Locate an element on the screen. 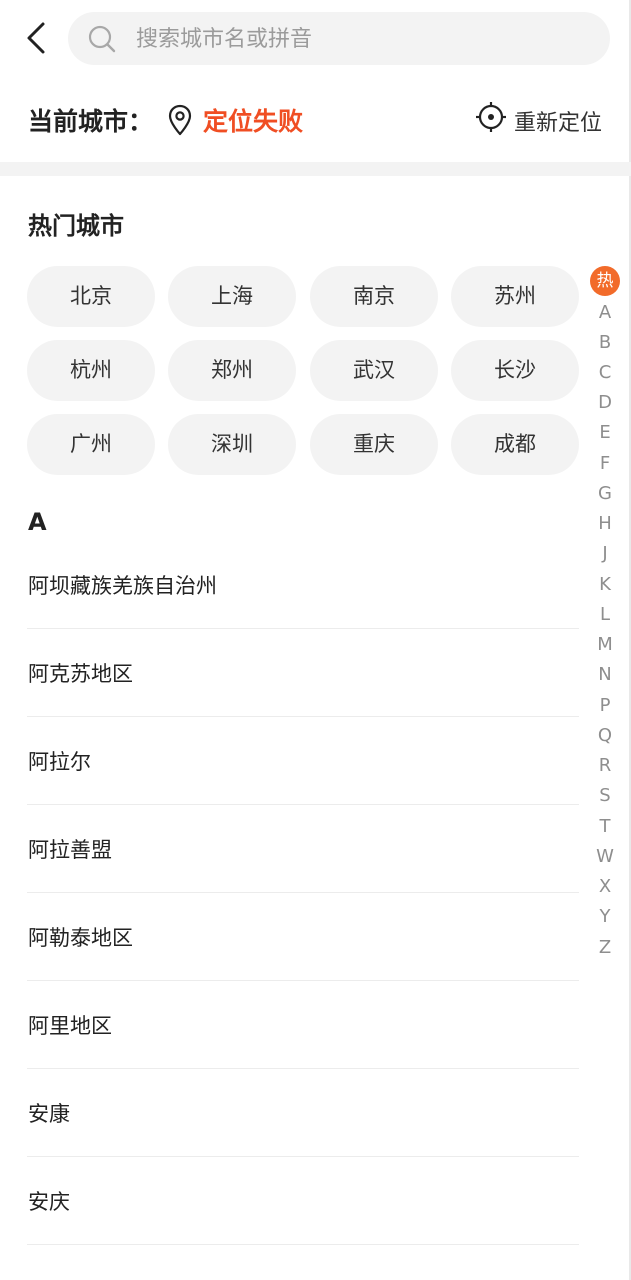  index-letter: Z is located at coordinates (605, 948).